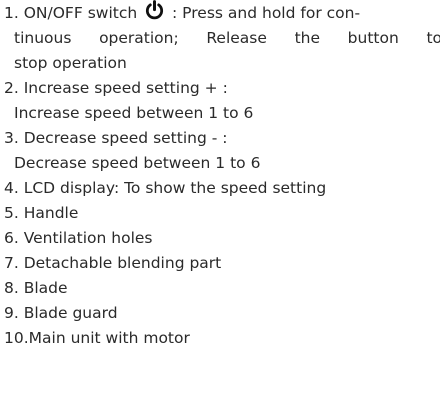  I want to click on list-item-blade-guard: 9. Blade guard, so click(220, 313).